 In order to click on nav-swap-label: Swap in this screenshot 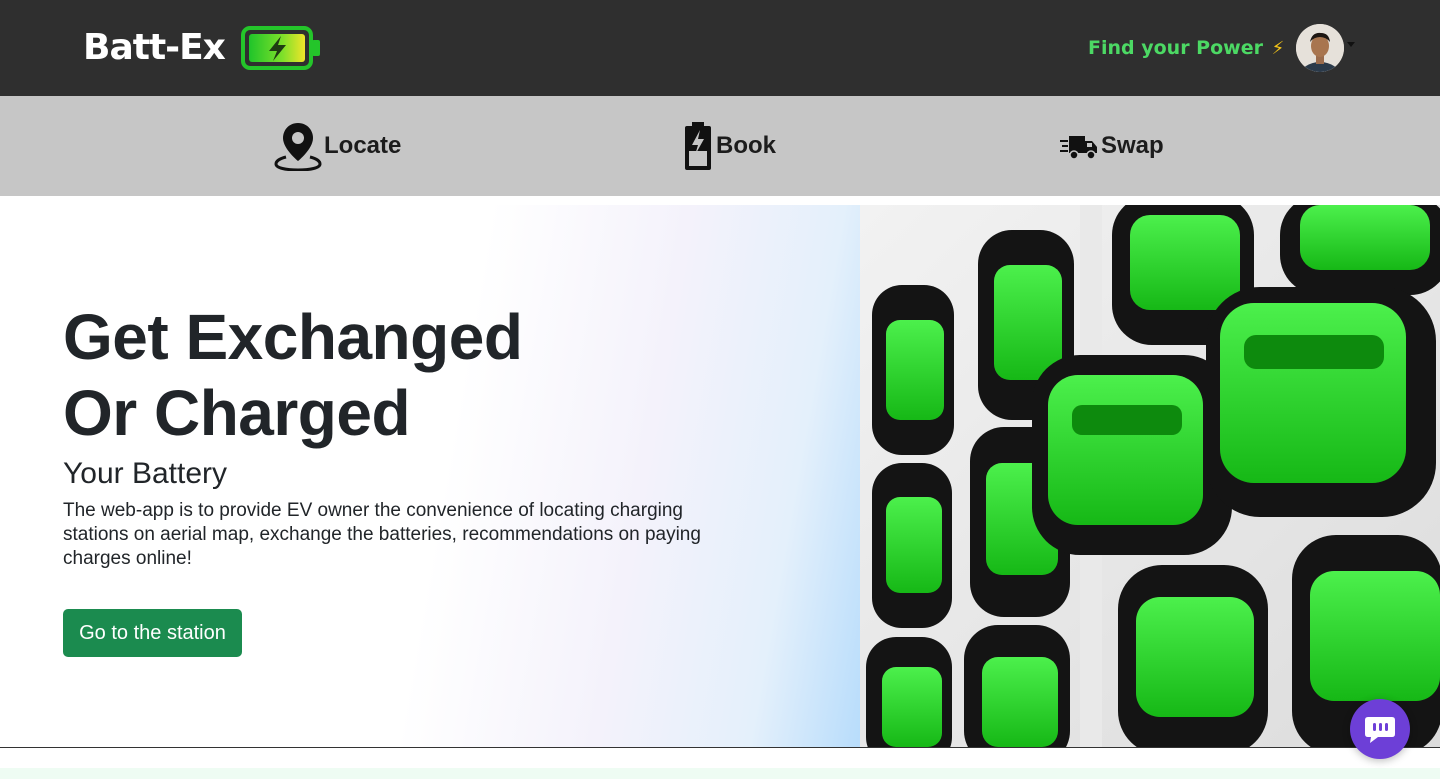, I will do `click(1132, 145)`.